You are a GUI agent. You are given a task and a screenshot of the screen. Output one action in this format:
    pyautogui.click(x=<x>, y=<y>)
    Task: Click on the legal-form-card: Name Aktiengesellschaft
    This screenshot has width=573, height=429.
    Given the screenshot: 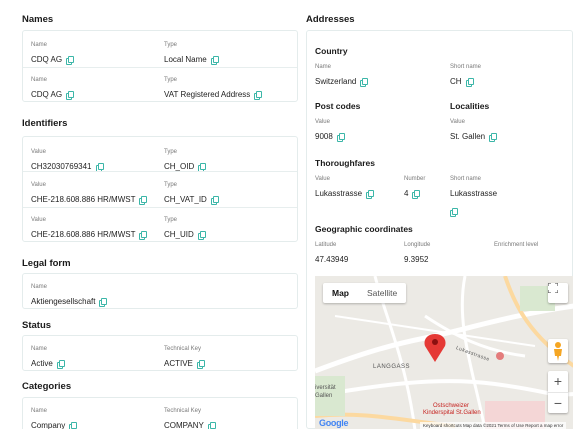 What is the action you would take?
    pyautogui.click(x=160, y=291)
    